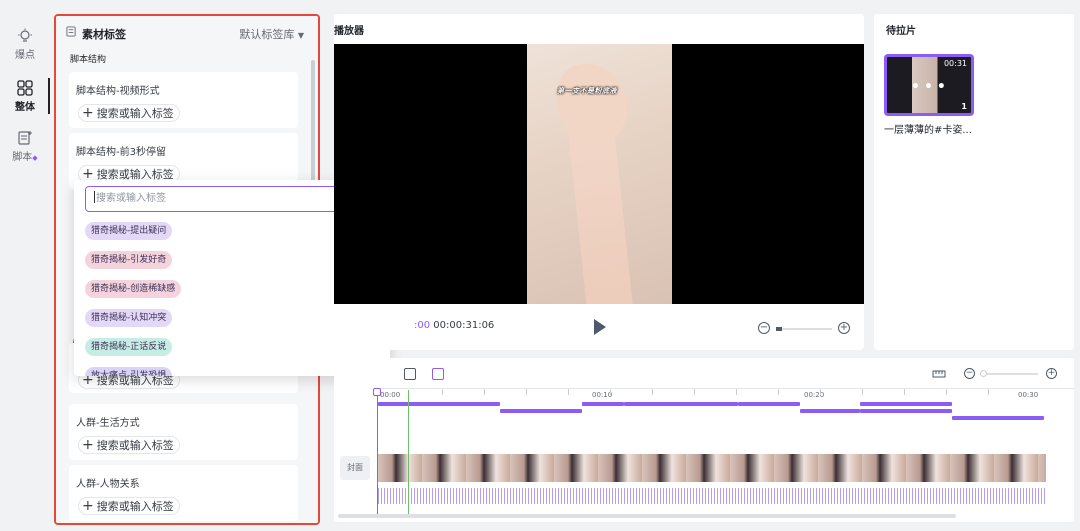  What do you see at coordinates (390, 395) in the screenshot?
I see `tick-label: 00:00` at bounding box center [390, 395].